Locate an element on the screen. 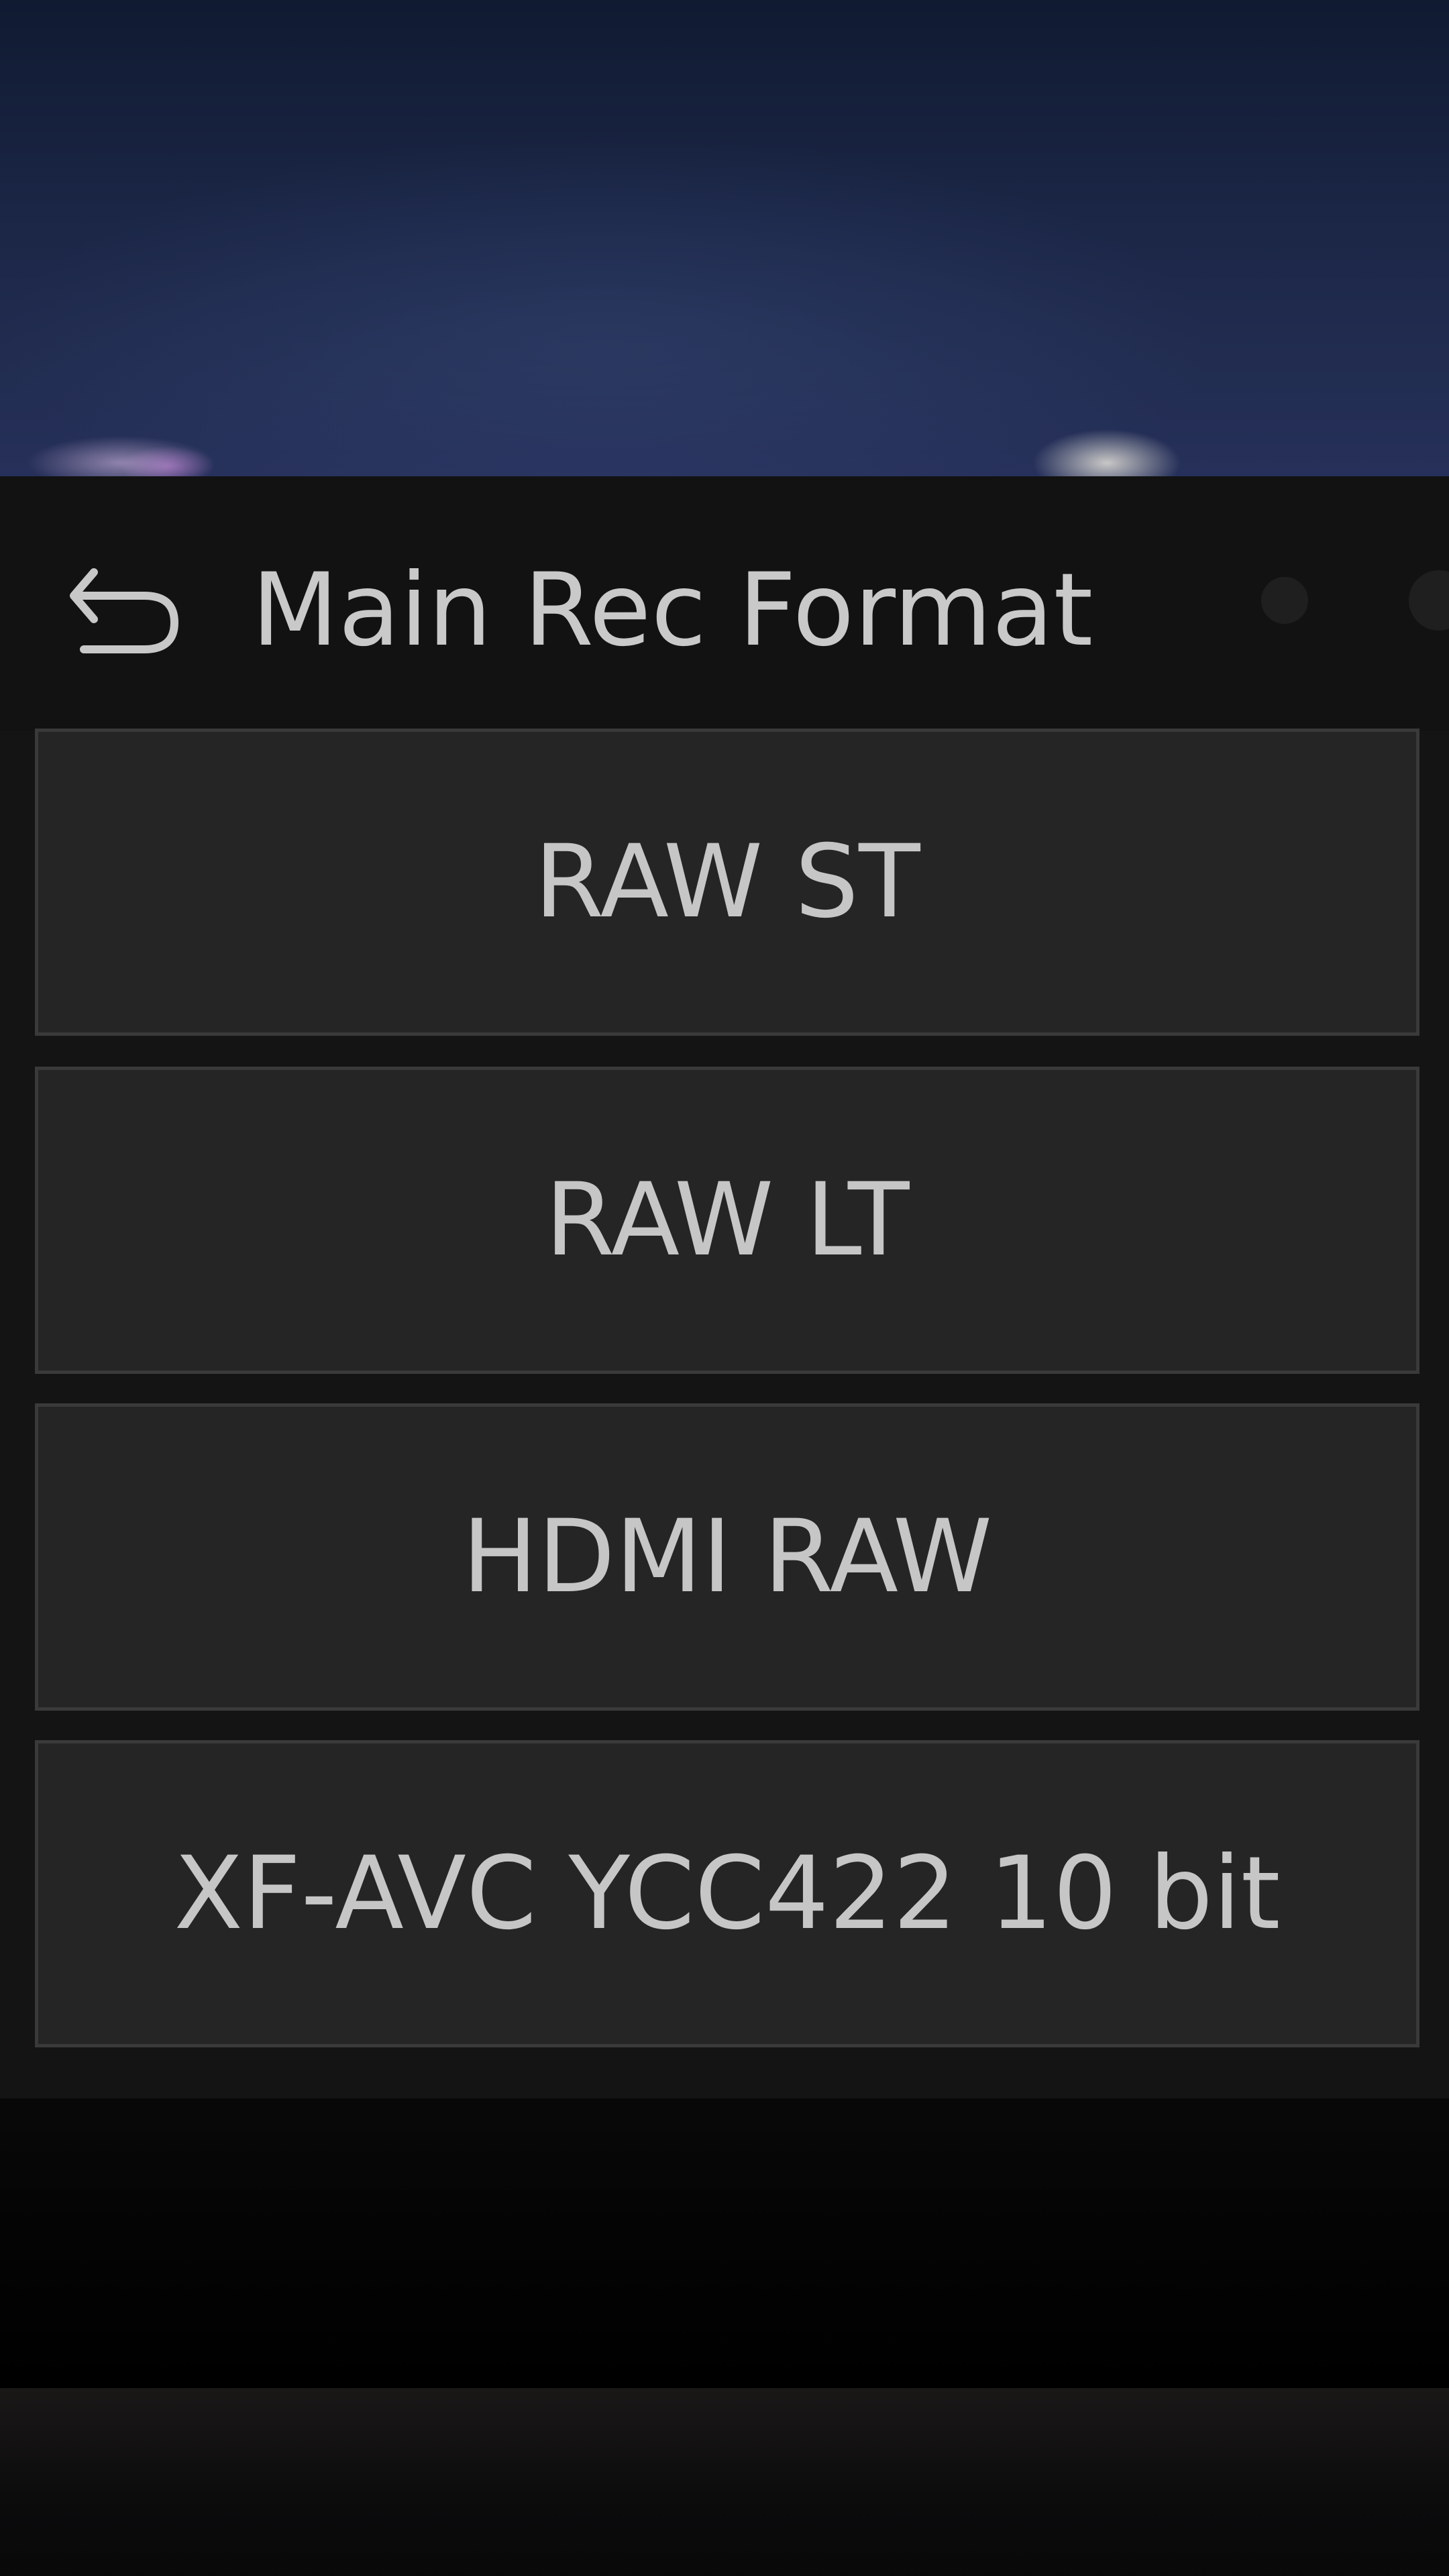  menu-header: Main Rec Format is located at coordinates (724, 603).